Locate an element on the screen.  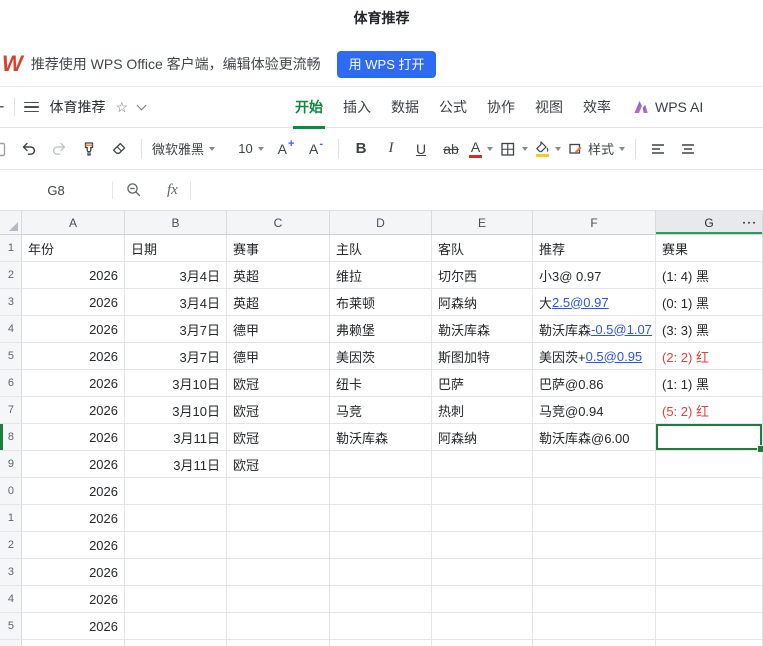
cell-A11: 2026 is located at coordinates (73, 518).